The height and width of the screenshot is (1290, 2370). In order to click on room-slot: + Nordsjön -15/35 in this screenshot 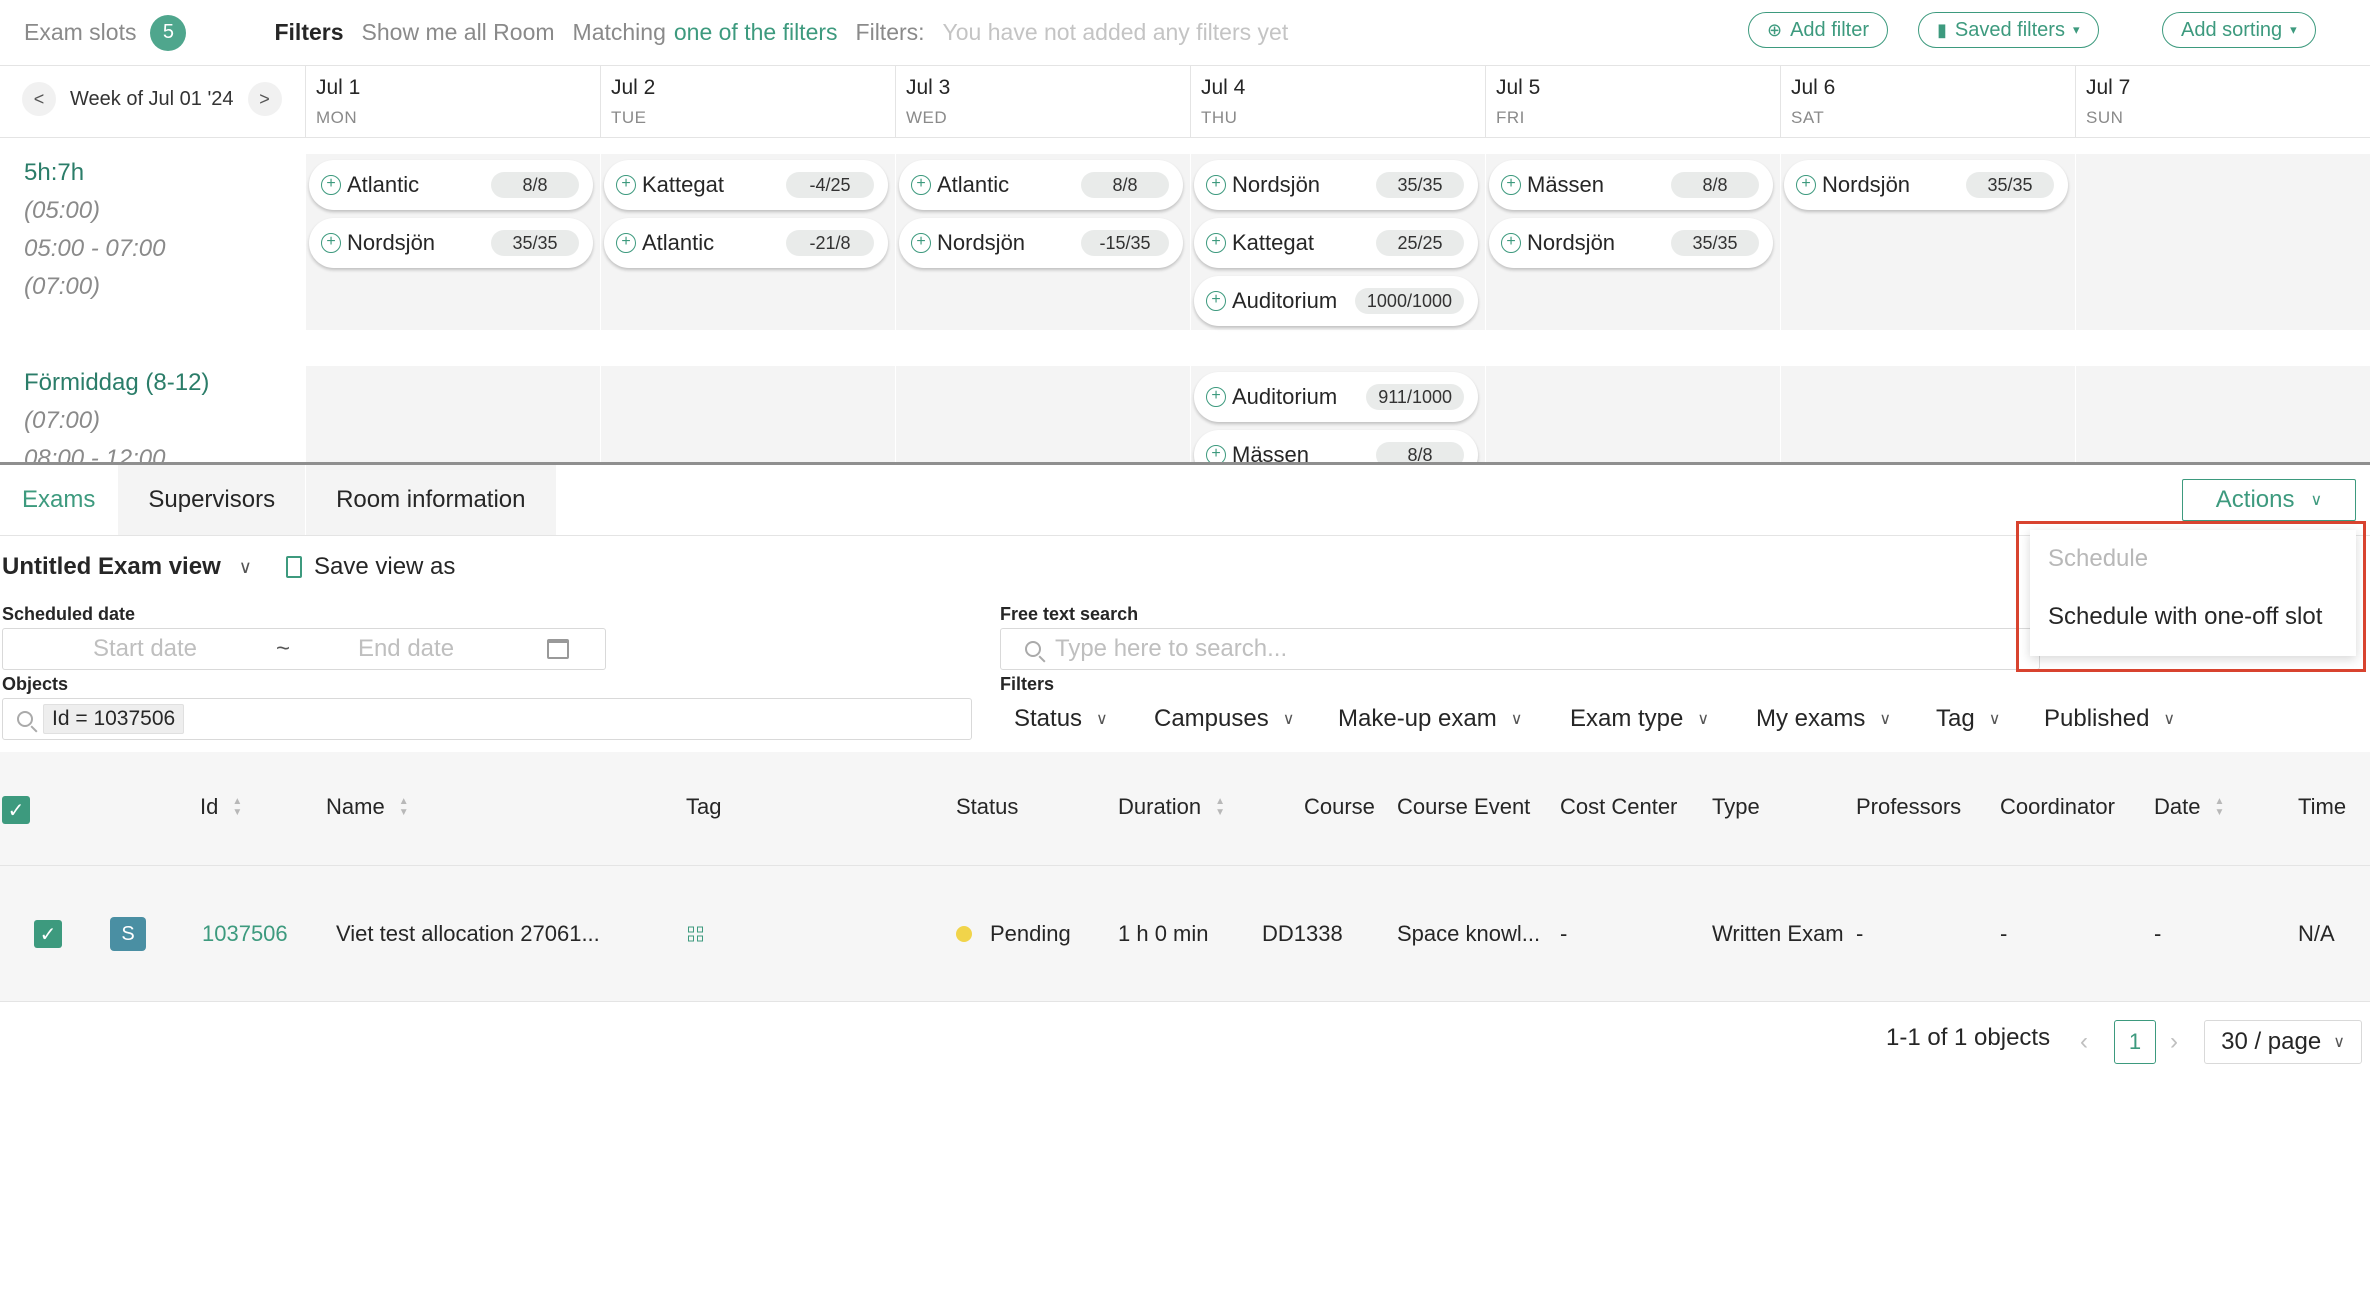, I will do `click(1041, 243)`.